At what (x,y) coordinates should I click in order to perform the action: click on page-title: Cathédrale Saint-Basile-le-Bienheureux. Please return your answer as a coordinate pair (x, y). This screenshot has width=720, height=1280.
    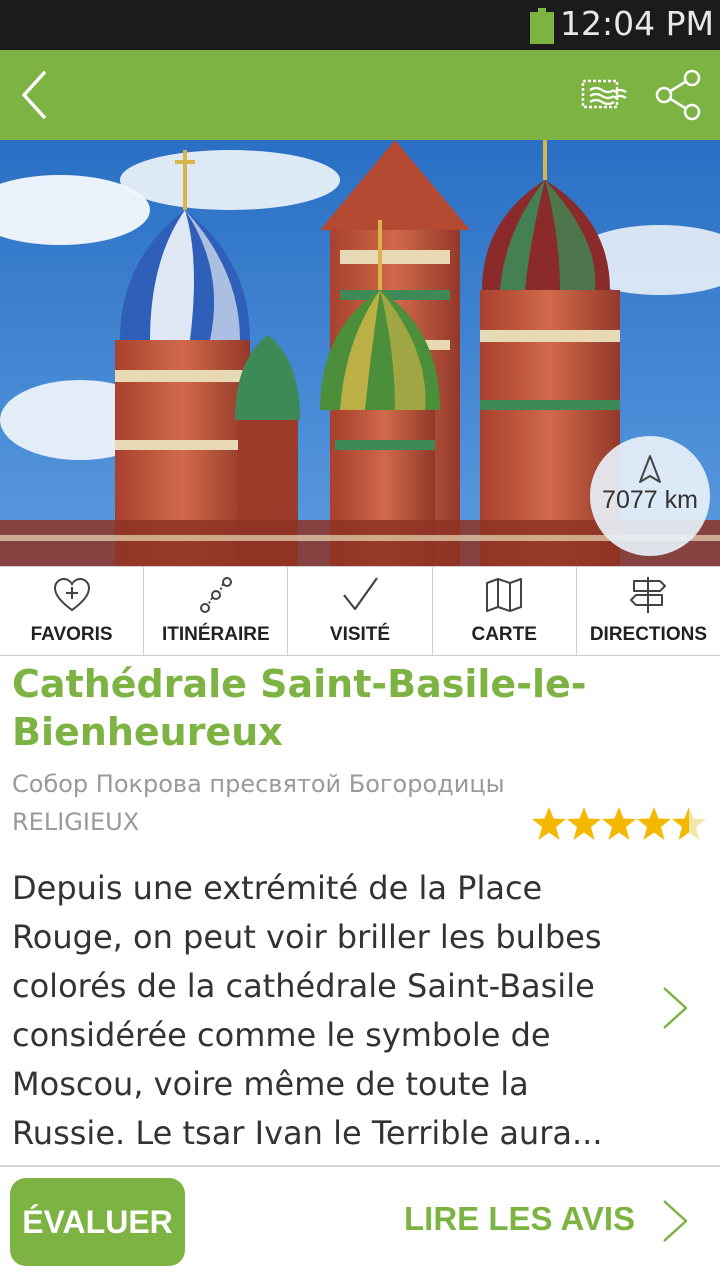
    Looking at the image, I should click on (299, 708).